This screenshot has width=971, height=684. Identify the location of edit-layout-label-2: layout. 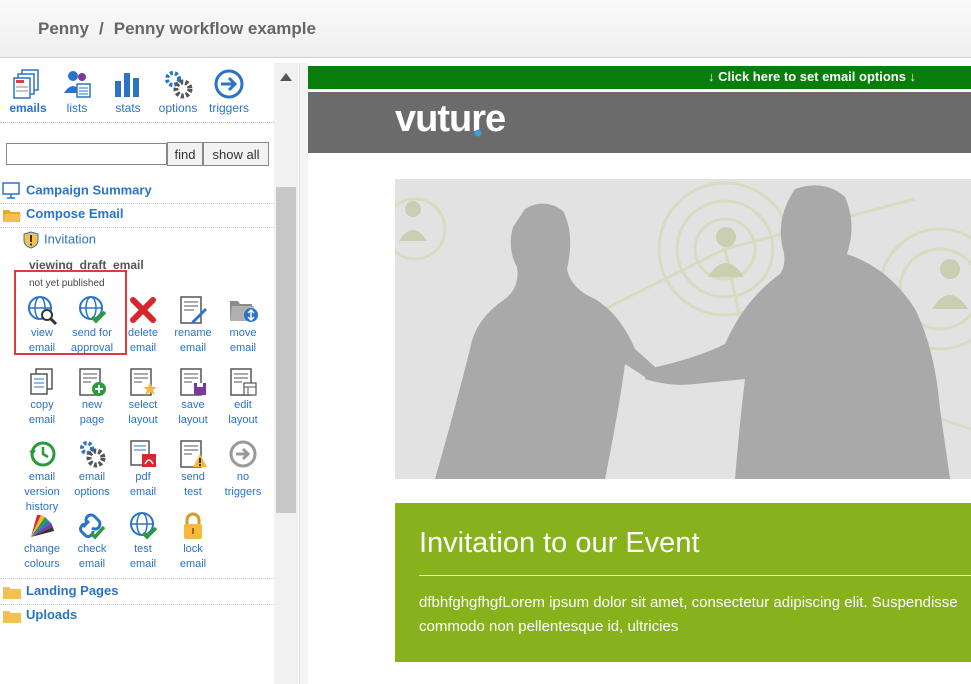
(243, 420).